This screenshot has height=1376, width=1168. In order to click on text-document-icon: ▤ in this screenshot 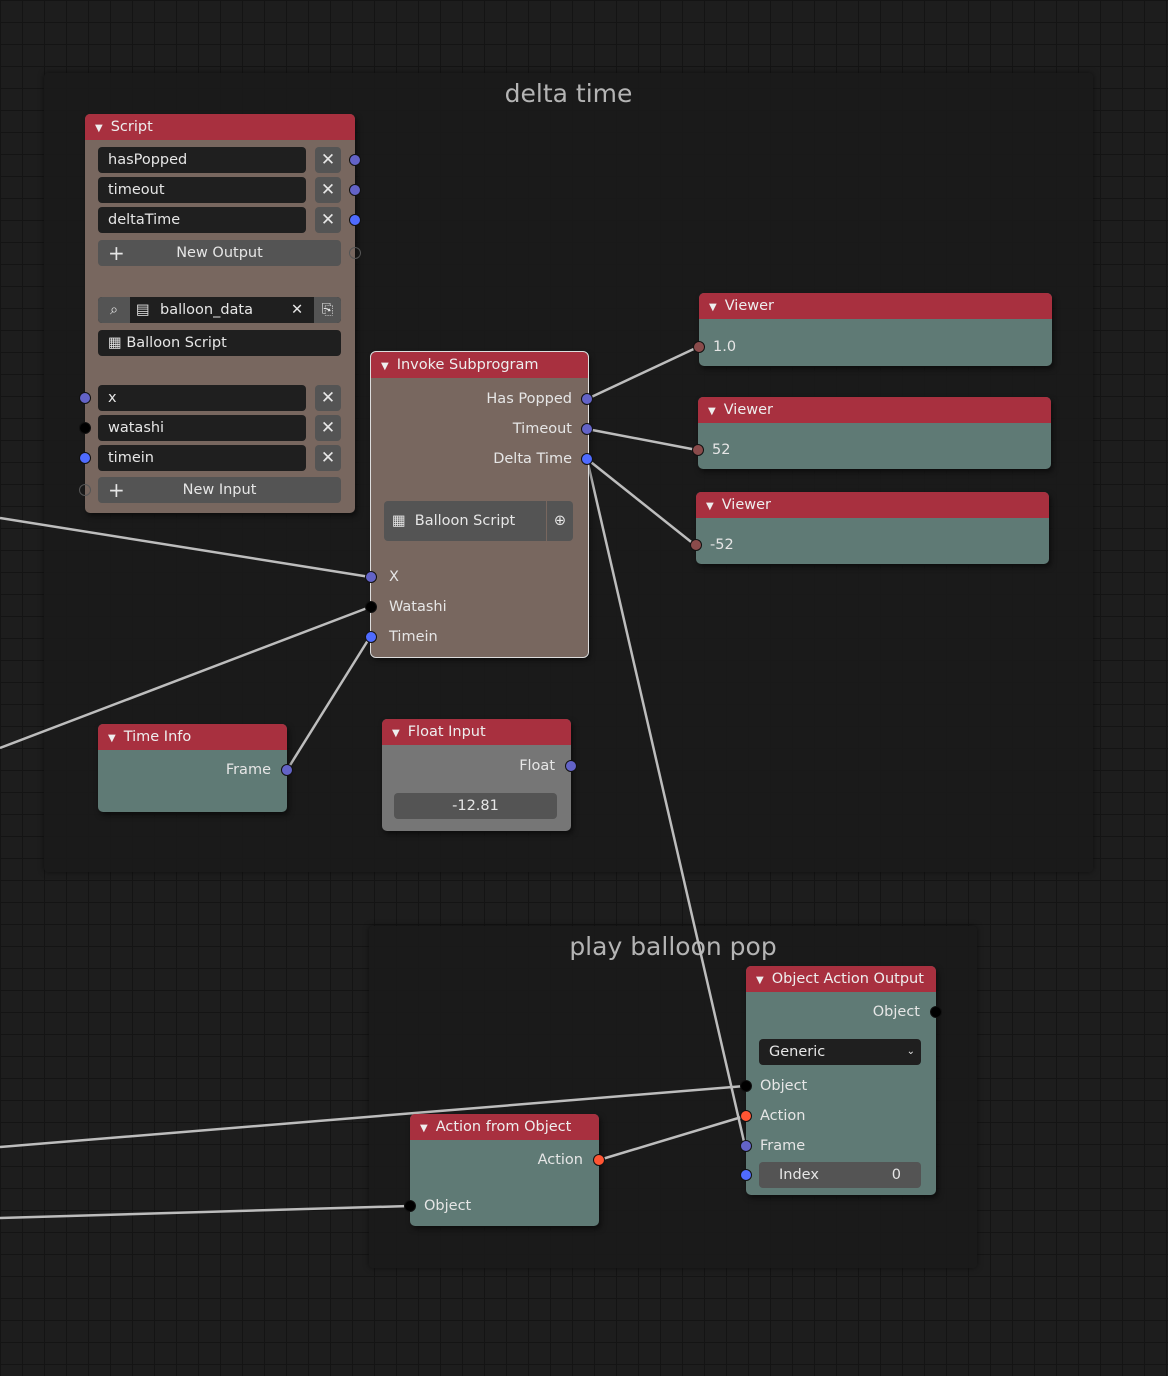, I will do `click(143, 310)`.